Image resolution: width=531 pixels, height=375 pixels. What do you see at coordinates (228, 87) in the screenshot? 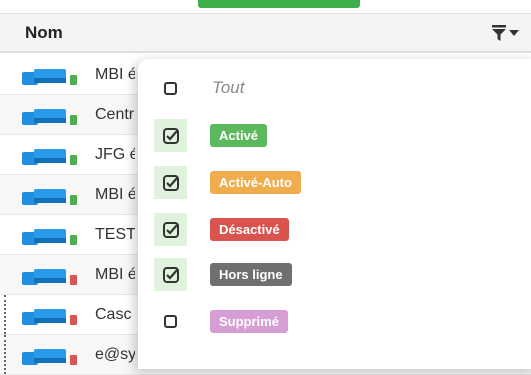
I see `filter-option-label: Tout` at bounding box center [228, 87].